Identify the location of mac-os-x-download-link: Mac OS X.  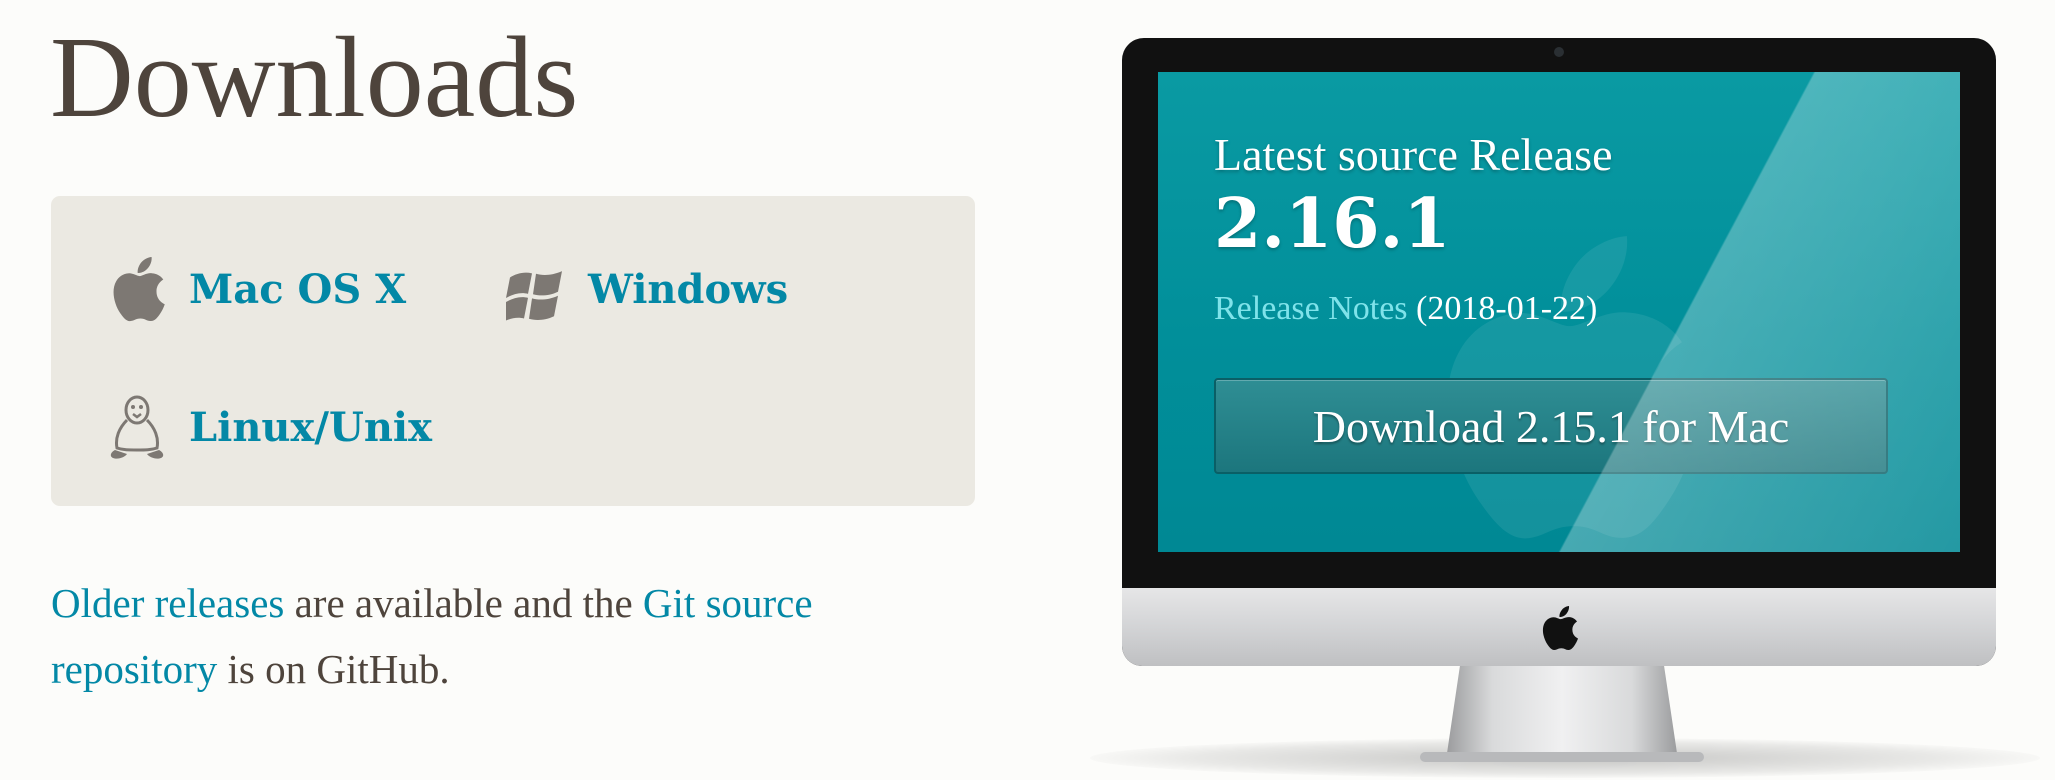
(256, 289).